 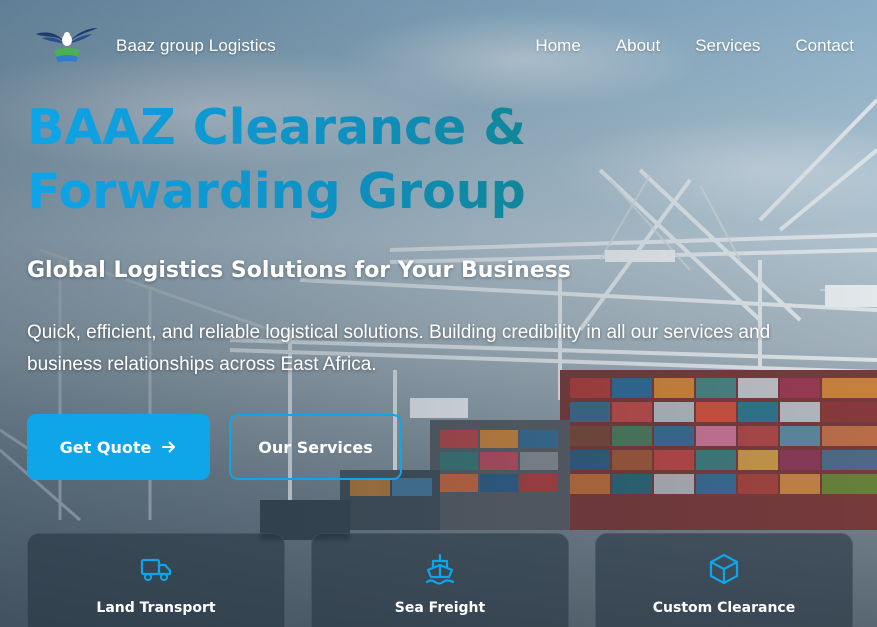 I want to click on service-card-land-transport: Land Transport, so click(x=156, y=580).